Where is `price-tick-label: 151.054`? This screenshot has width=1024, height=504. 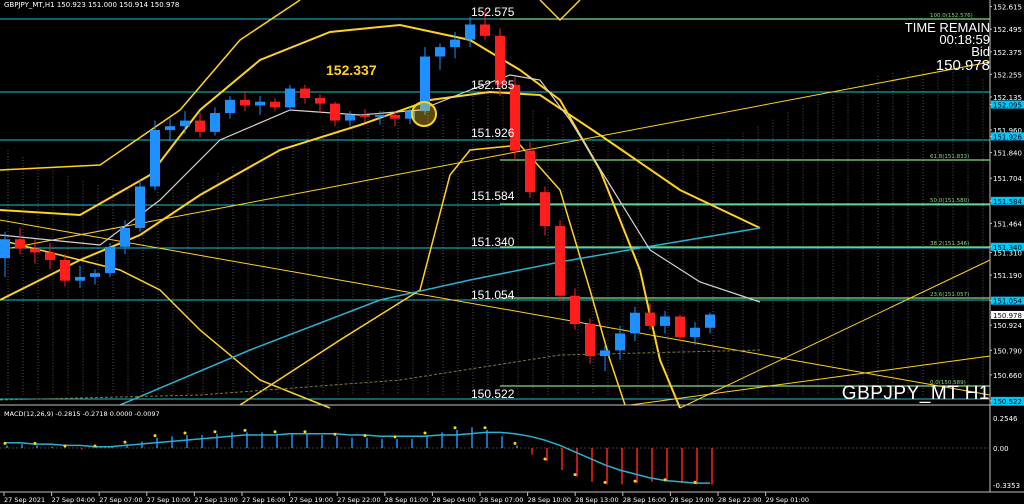 price-tick-label: 151.054 is located at coordinates (1007, 302).